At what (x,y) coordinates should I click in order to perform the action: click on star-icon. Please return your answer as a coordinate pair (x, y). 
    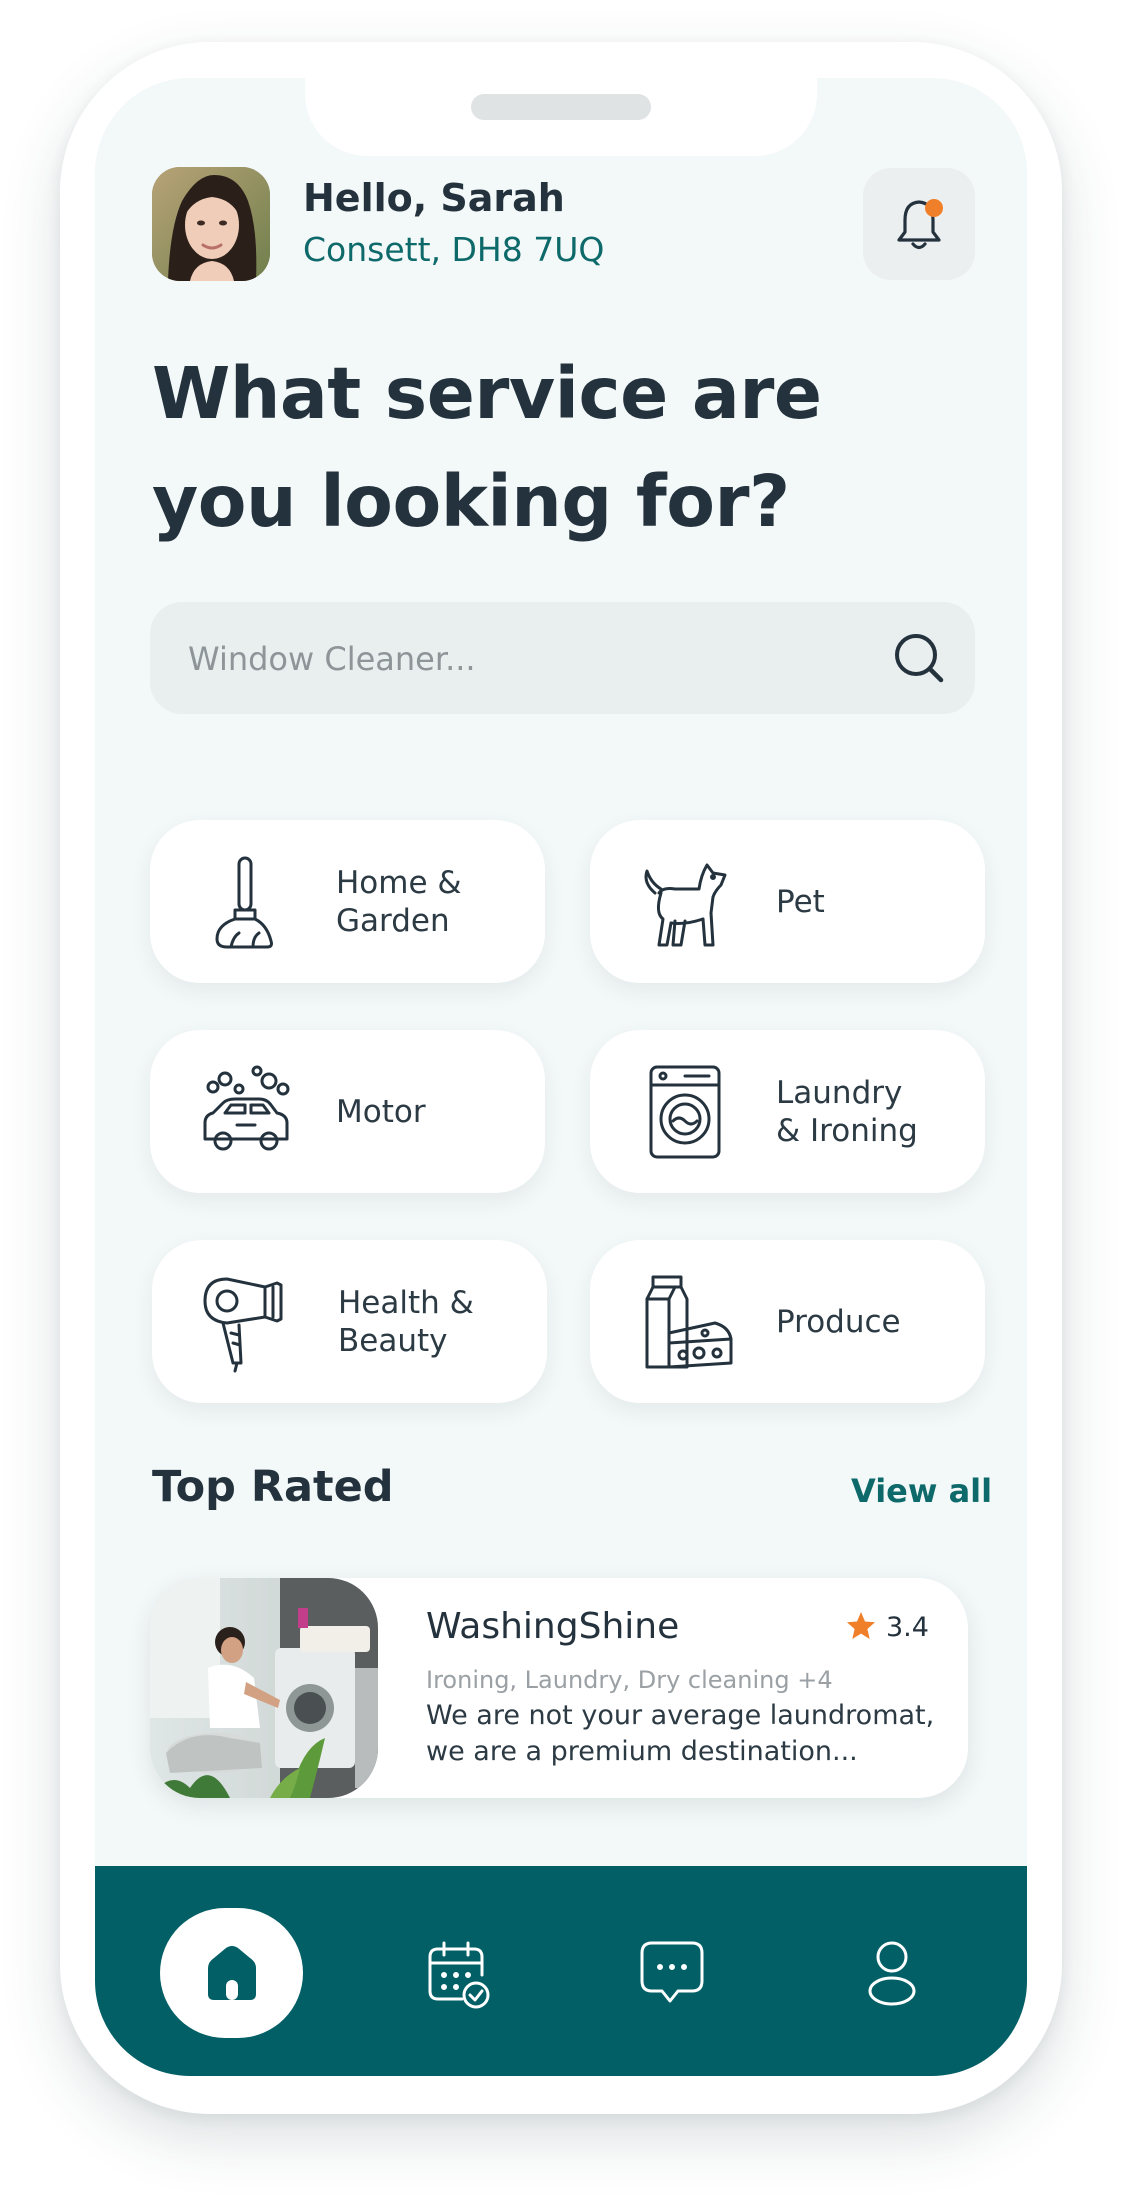
    Looking at the image, I should click on (861, 1625).